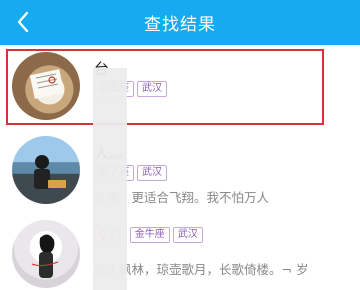  I want to click on result-bio: 方向，更适合飞翔。我不怕万人, so click(182, 197).